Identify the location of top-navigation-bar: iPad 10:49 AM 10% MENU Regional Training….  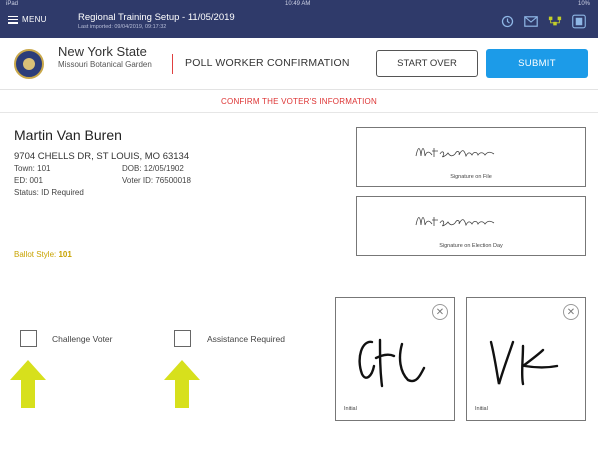
(299, 19).